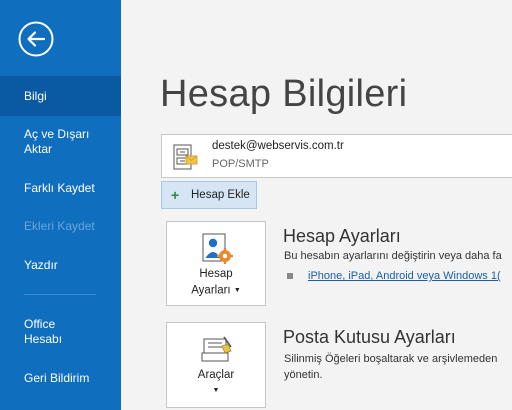  I want to click on sidebar-item-office-account: Office Hesabı, so click(60, 332).